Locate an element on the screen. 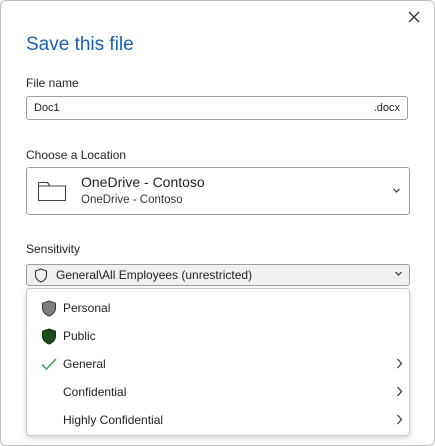 This screenshot has width=435, height=446. close-button is located at coordinates (414, 17).